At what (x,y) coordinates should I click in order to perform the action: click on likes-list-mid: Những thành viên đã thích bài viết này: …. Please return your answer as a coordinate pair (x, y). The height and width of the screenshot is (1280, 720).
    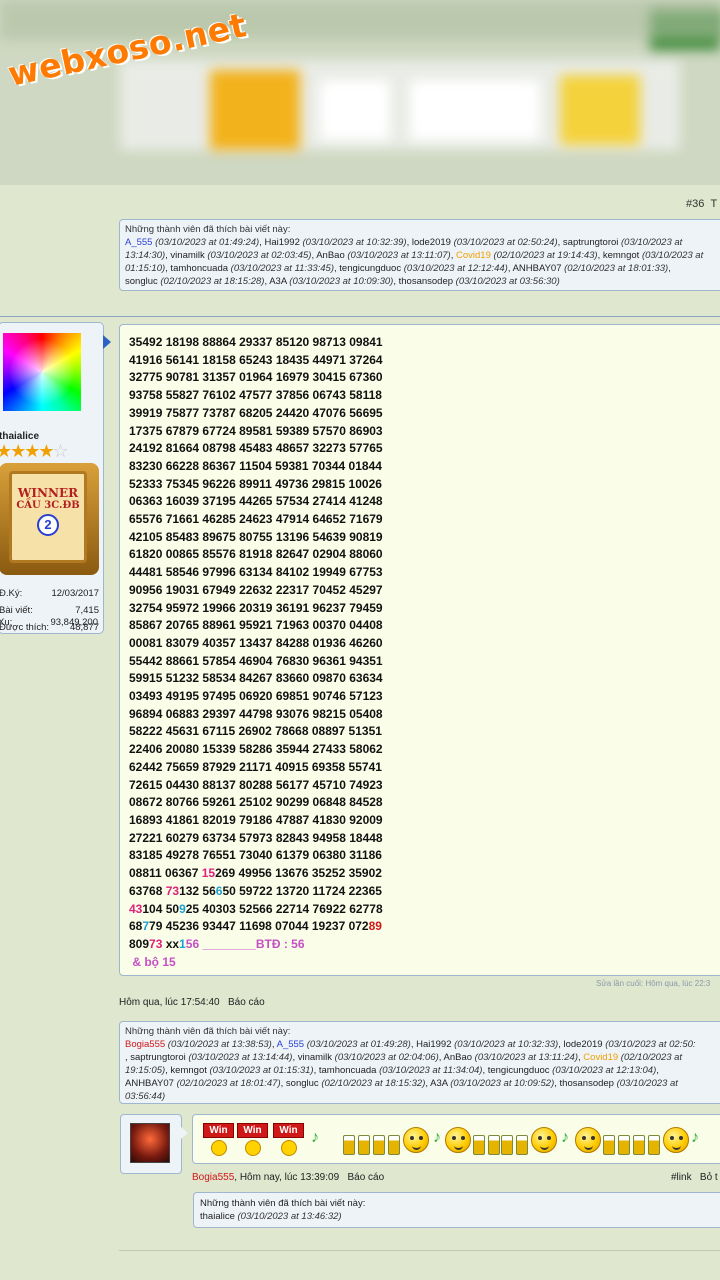
    Looking at the image, I should click on (419, 1062).